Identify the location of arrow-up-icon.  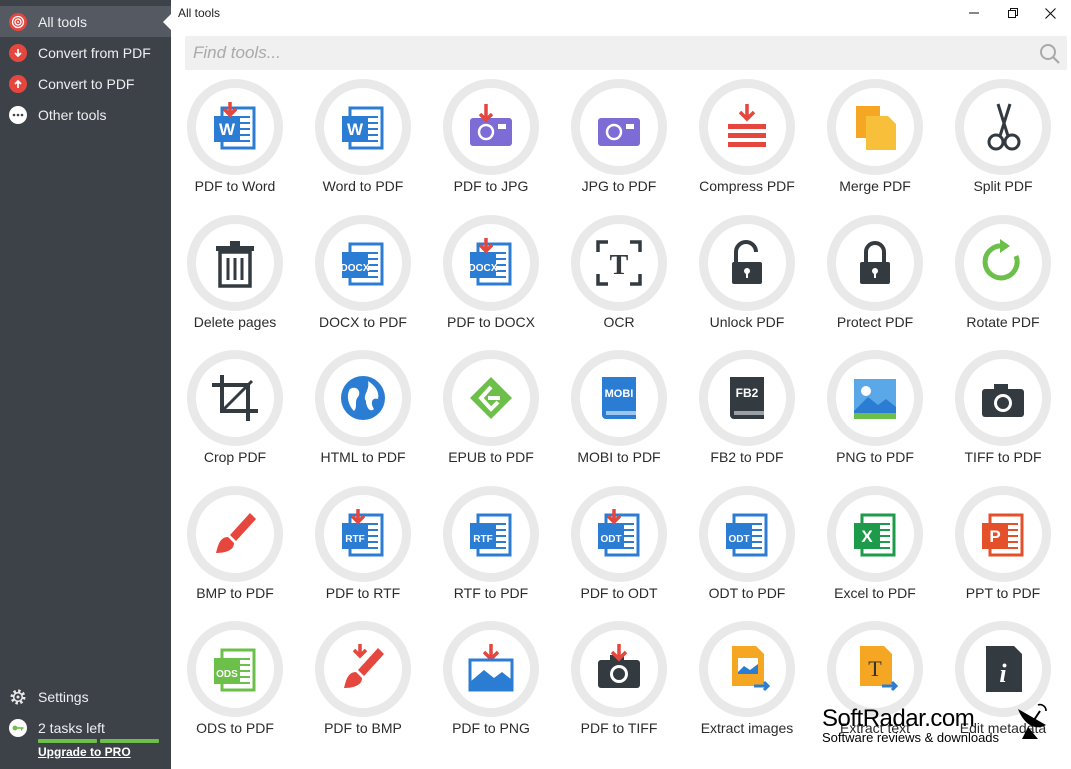
(18, 83).